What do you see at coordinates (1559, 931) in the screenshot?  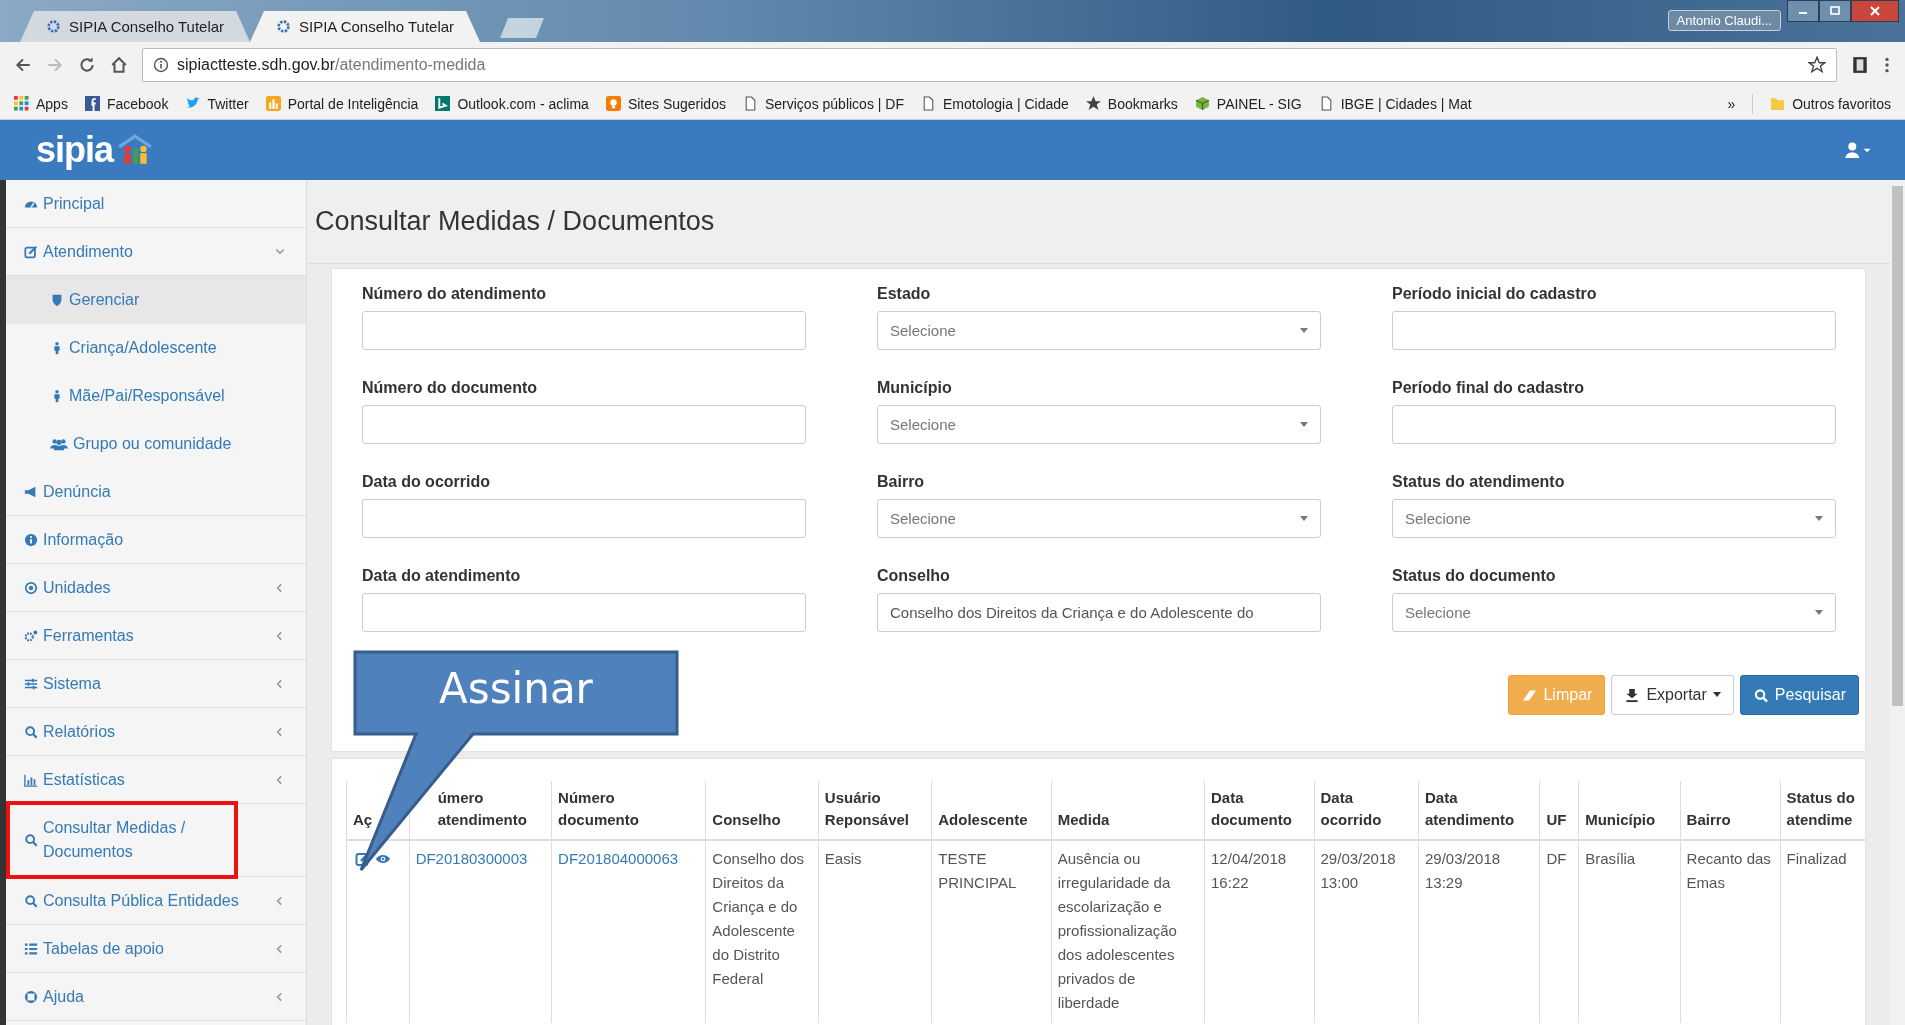 I see `table-cell: DF` at bounding box center [1559, 931].